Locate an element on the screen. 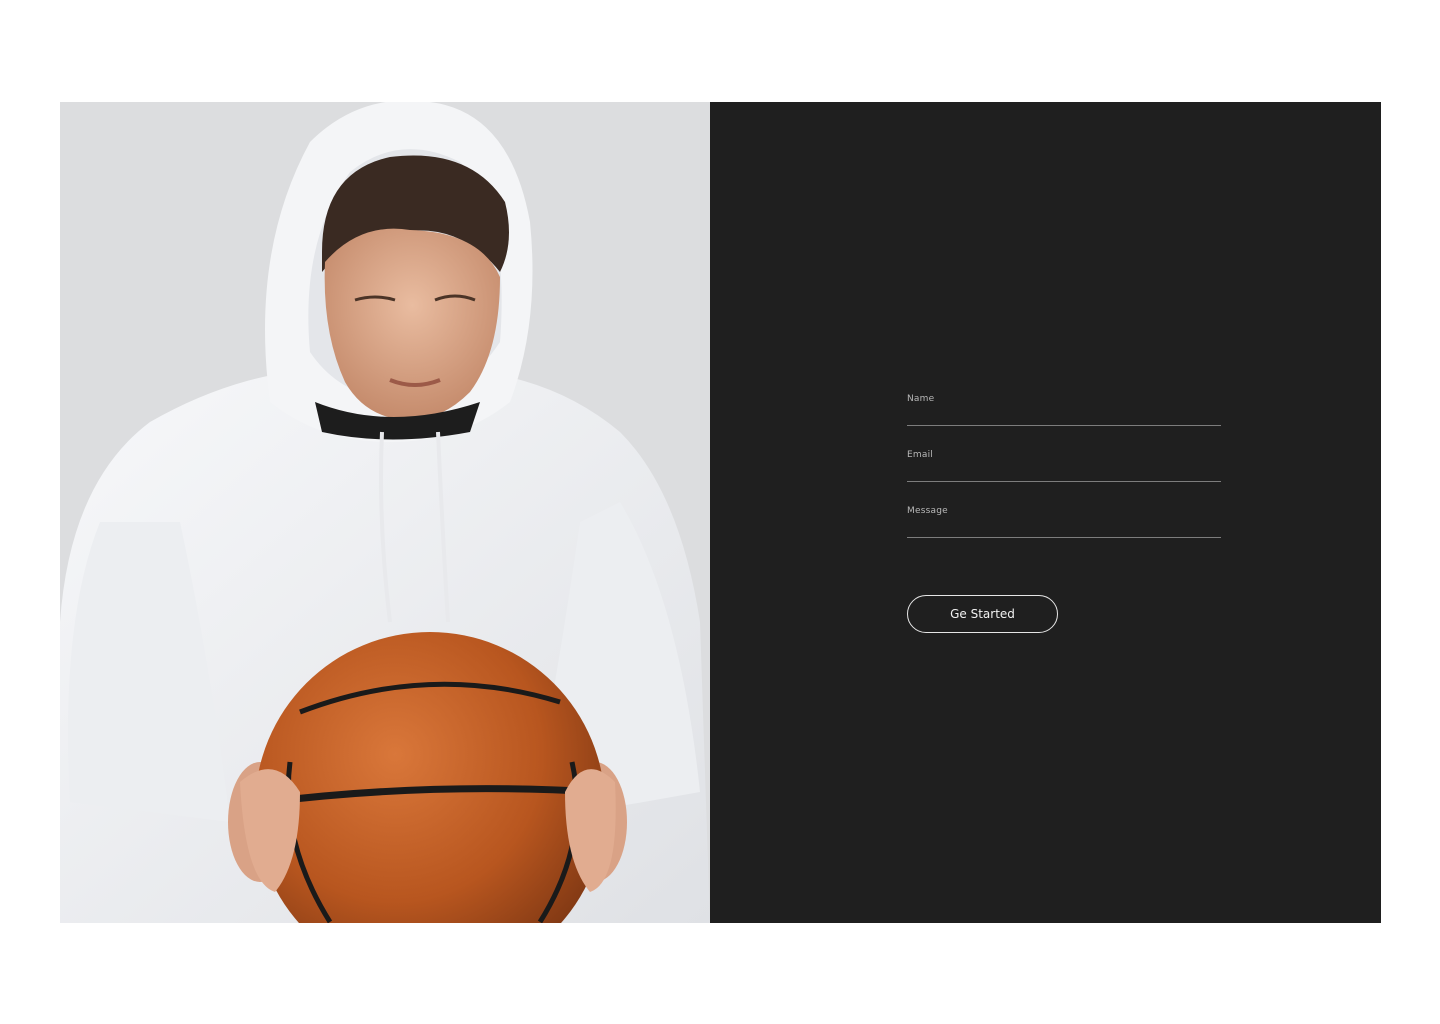 The height and width of the screenshot is (1024, 1440). name-label: Name is located at coordinates (921, 399).